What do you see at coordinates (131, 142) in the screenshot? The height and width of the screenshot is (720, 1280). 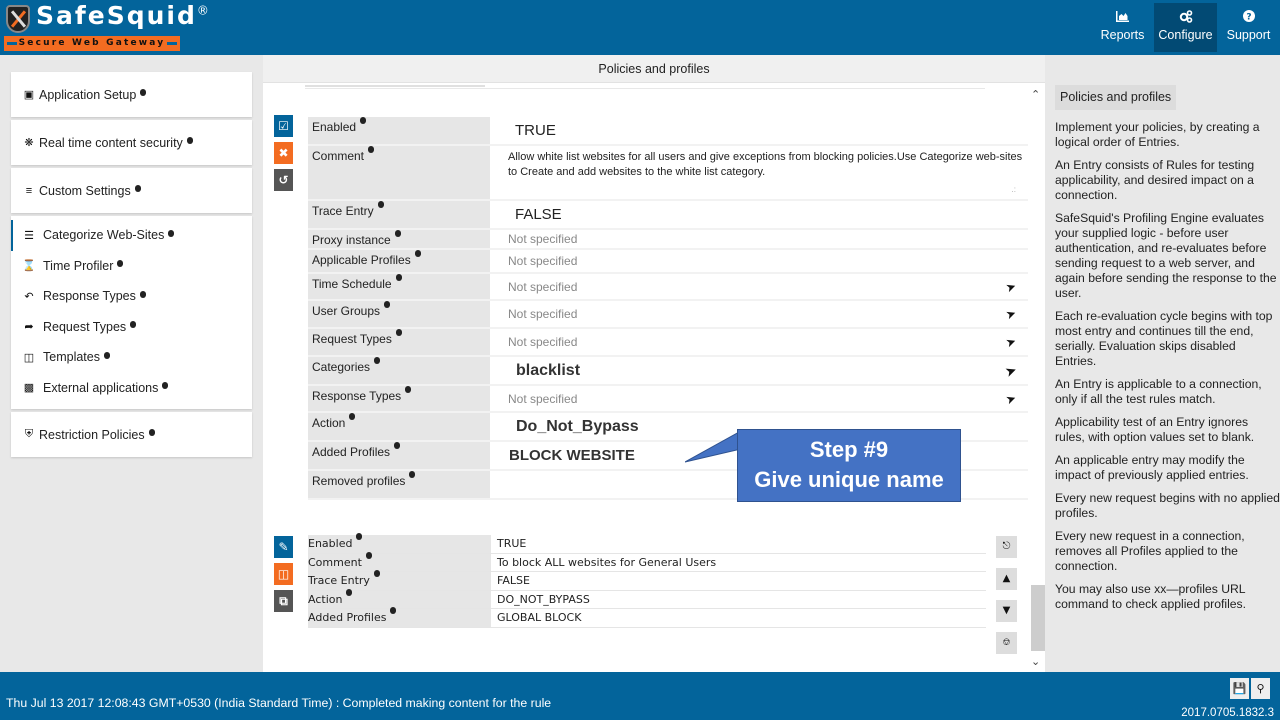 I see `sidebar-item-real-time-content-security: ❋ Real time content security` at bounding box center [131, 142].